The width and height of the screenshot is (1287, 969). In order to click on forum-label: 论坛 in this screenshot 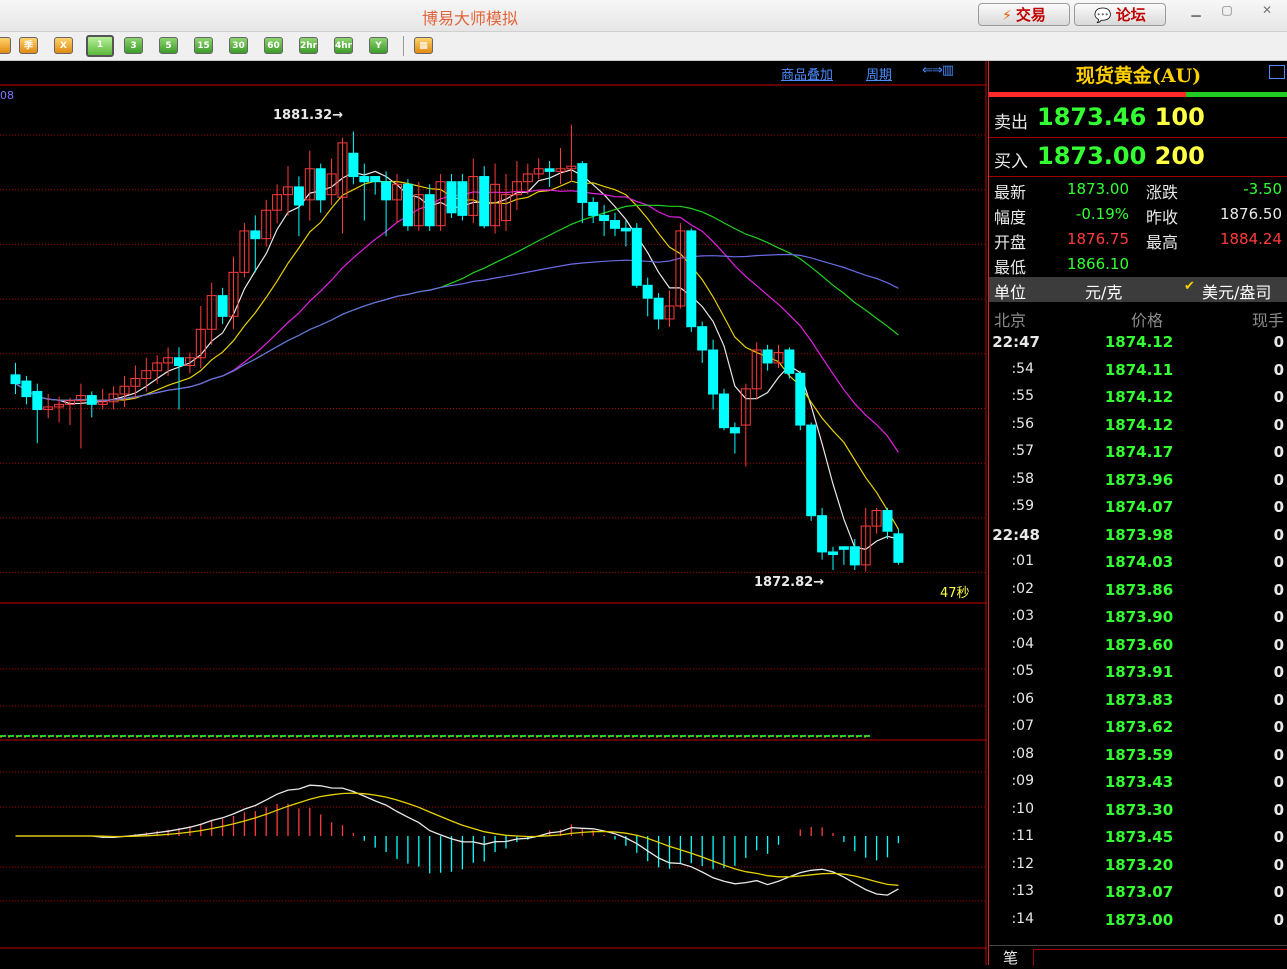, I will do `click(1130, 15)`.